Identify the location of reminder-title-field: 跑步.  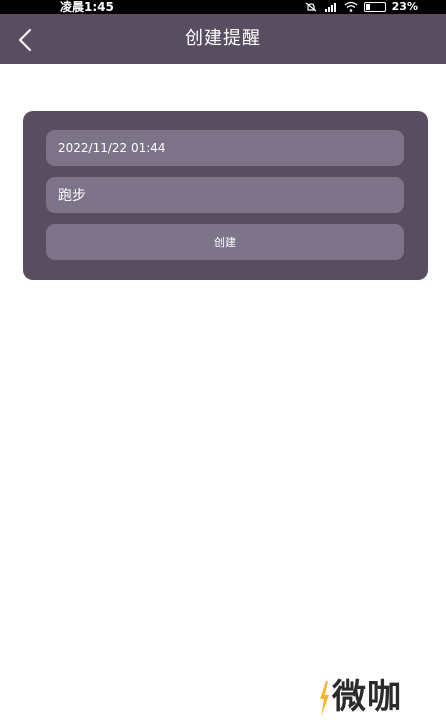
(225, 195).